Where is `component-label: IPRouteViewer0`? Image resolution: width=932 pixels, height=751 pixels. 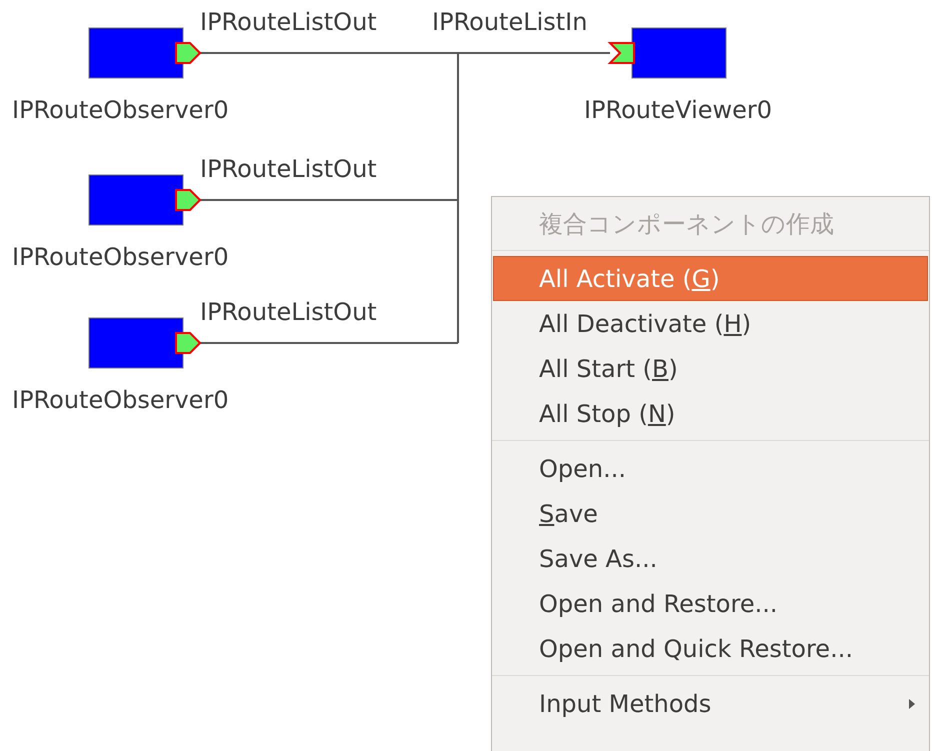 component-label: IPRouteViewer0 is located at coordinates (678, 110).